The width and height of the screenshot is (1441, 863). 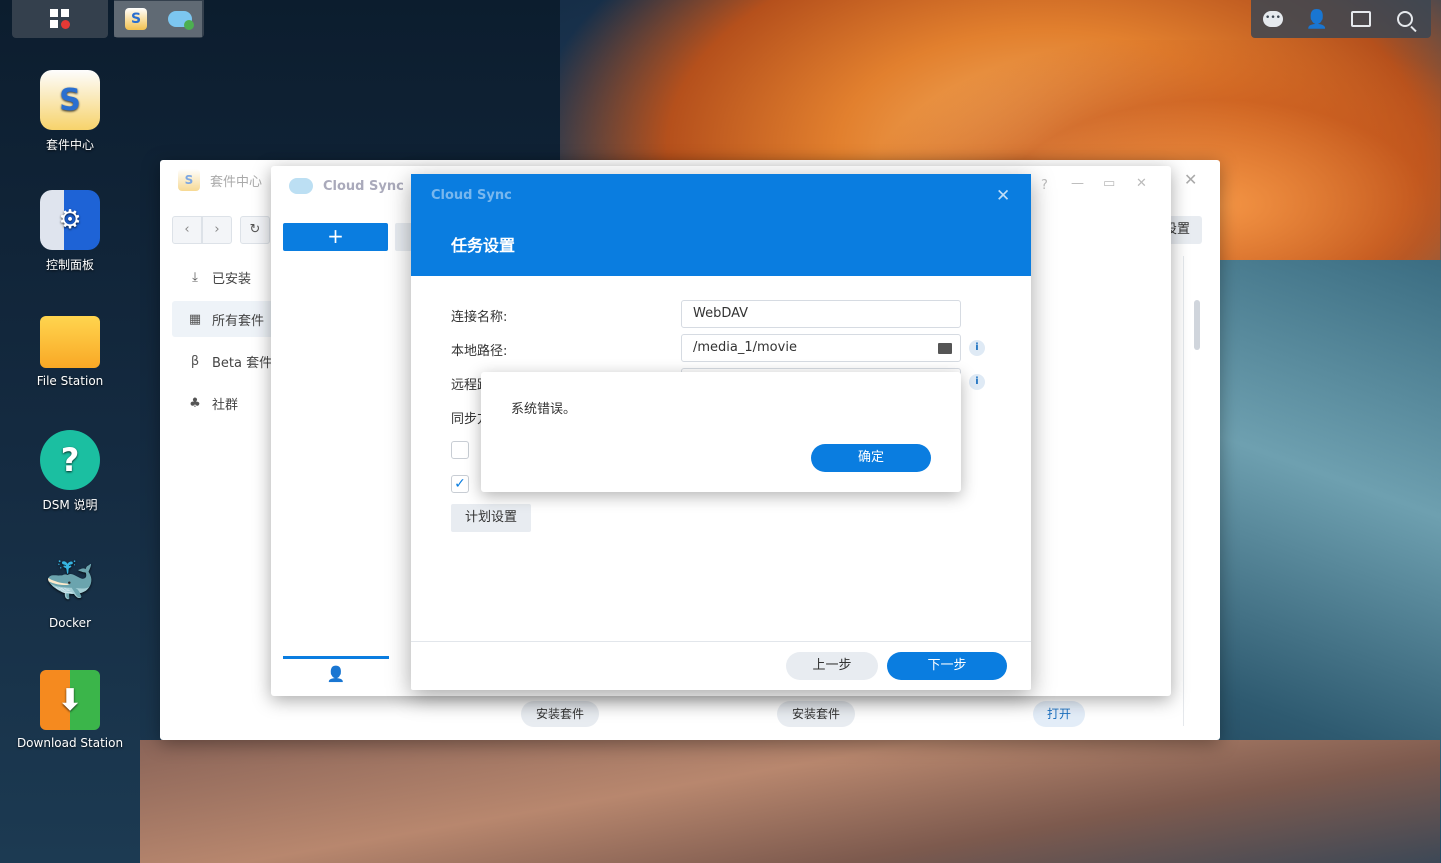 I want to click on next-step-button: 下一步, so click(x=947, y=666).